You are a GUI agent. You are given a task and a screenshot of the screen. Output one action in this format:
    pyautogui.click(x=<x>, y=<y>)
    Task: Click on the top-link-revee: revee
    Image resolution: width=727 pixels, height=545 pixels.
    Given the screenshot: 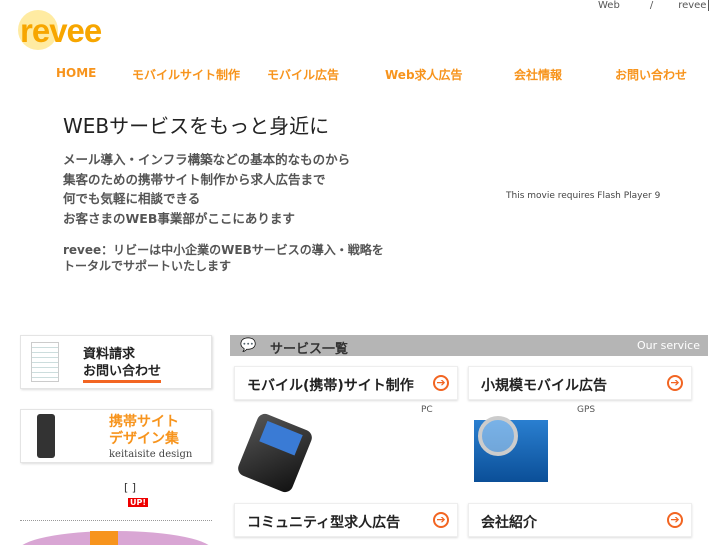 What is the action you would take?
    pyautogui.click(x=694, y=5)
    